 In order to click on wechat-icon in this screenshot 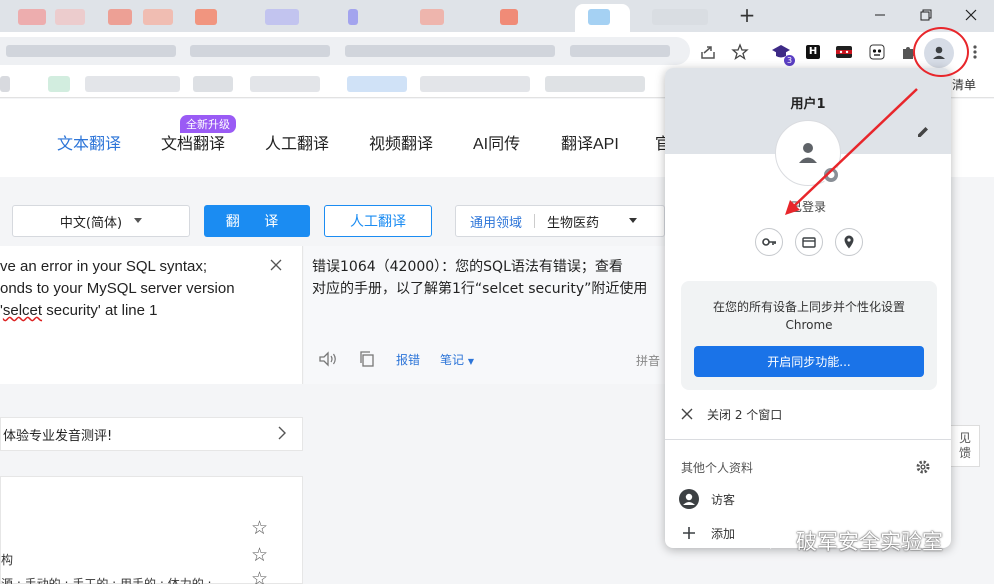, I will do `click(776, 540)`.